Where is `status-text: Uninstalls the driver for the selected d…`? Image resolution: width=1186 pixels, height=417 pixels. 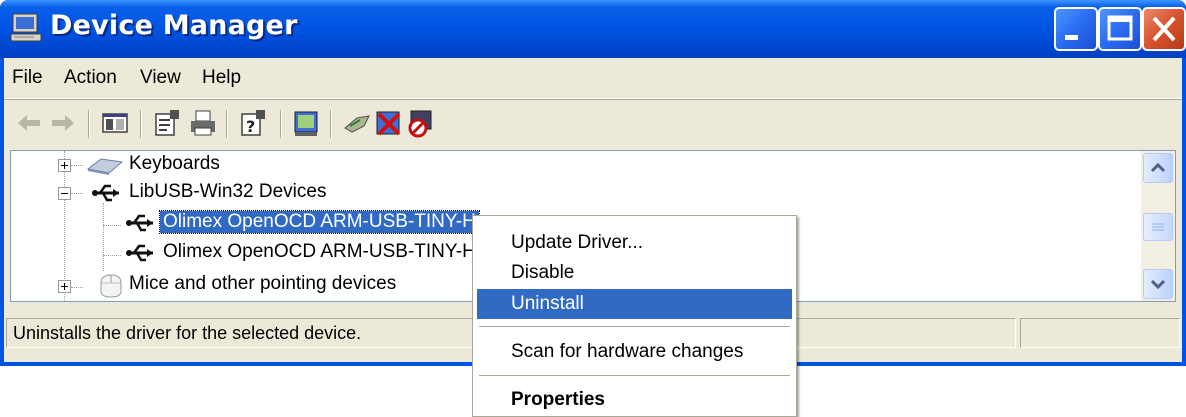
status-text: Uninstalls the driver for the selected d… is located at coordinates (187, 333).